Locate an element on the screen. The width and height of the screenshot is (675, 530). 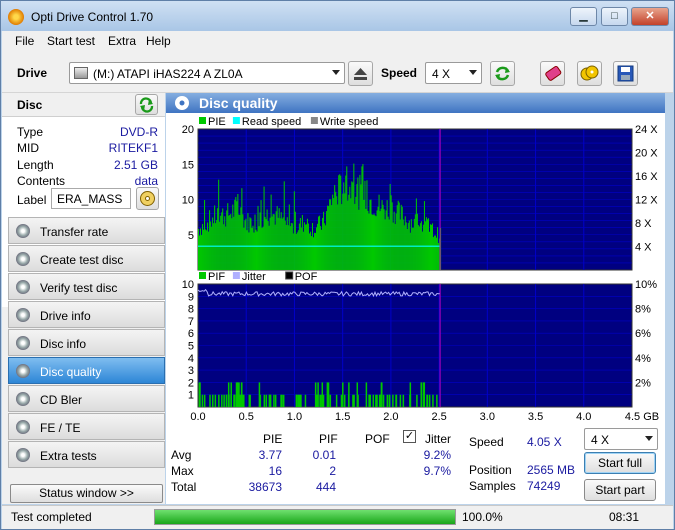
nav-verify-test-disc: Verify test disc is located at coordinates (86, 286).